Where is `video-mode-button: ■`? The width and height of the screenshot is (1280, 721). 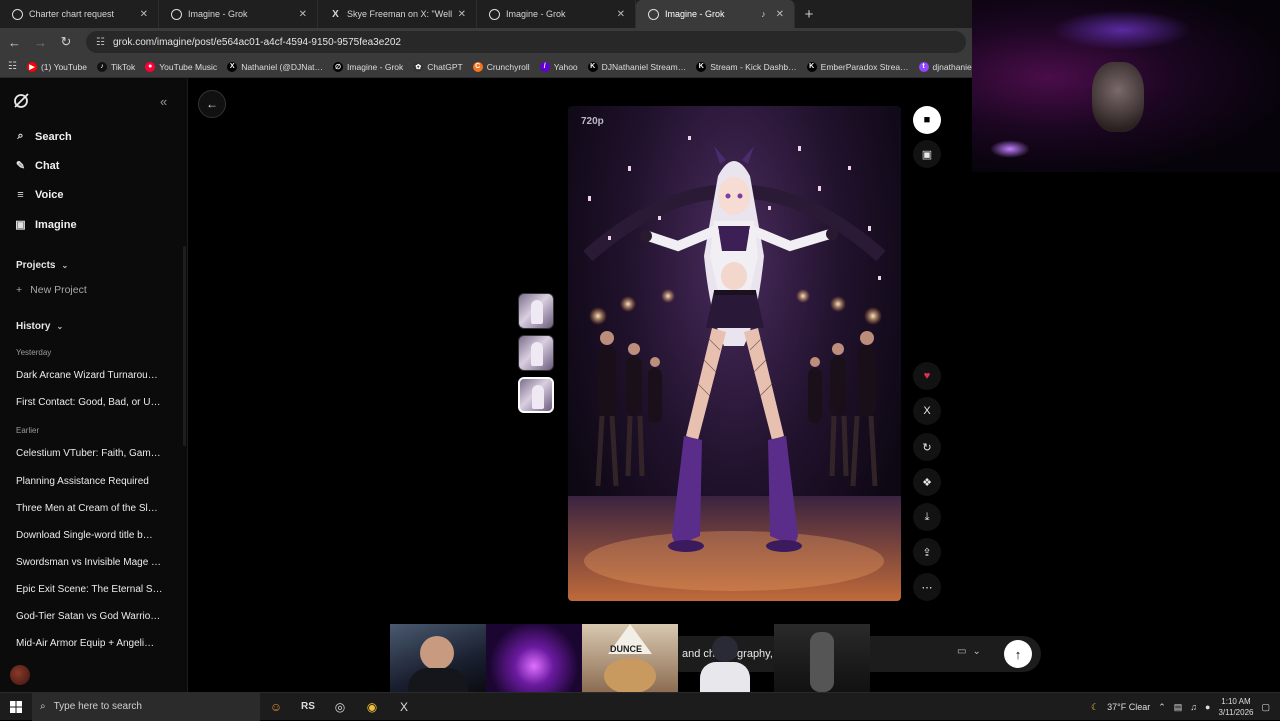
video-mode-button: ■ is located at coordinates (927, 120).